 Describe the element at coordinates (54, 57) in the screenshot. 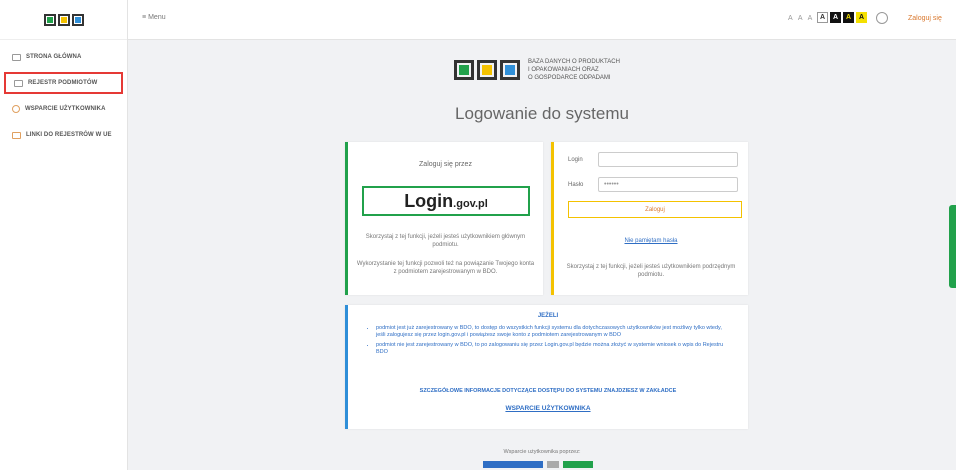

I see `sidebar-item-label: STRONA GŁÓWNA` at that location.